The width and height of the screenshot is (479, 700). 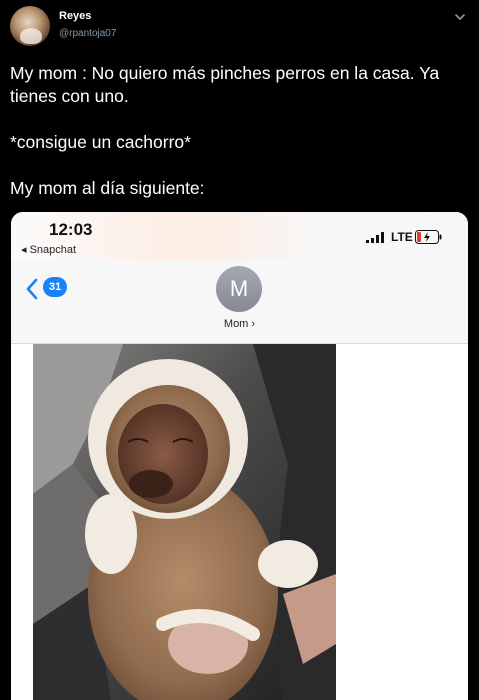 What do you see at coordinates (55, 287) in the screenshot?
I see `unread-count-badge: 31` at bounding box center [55, 287].